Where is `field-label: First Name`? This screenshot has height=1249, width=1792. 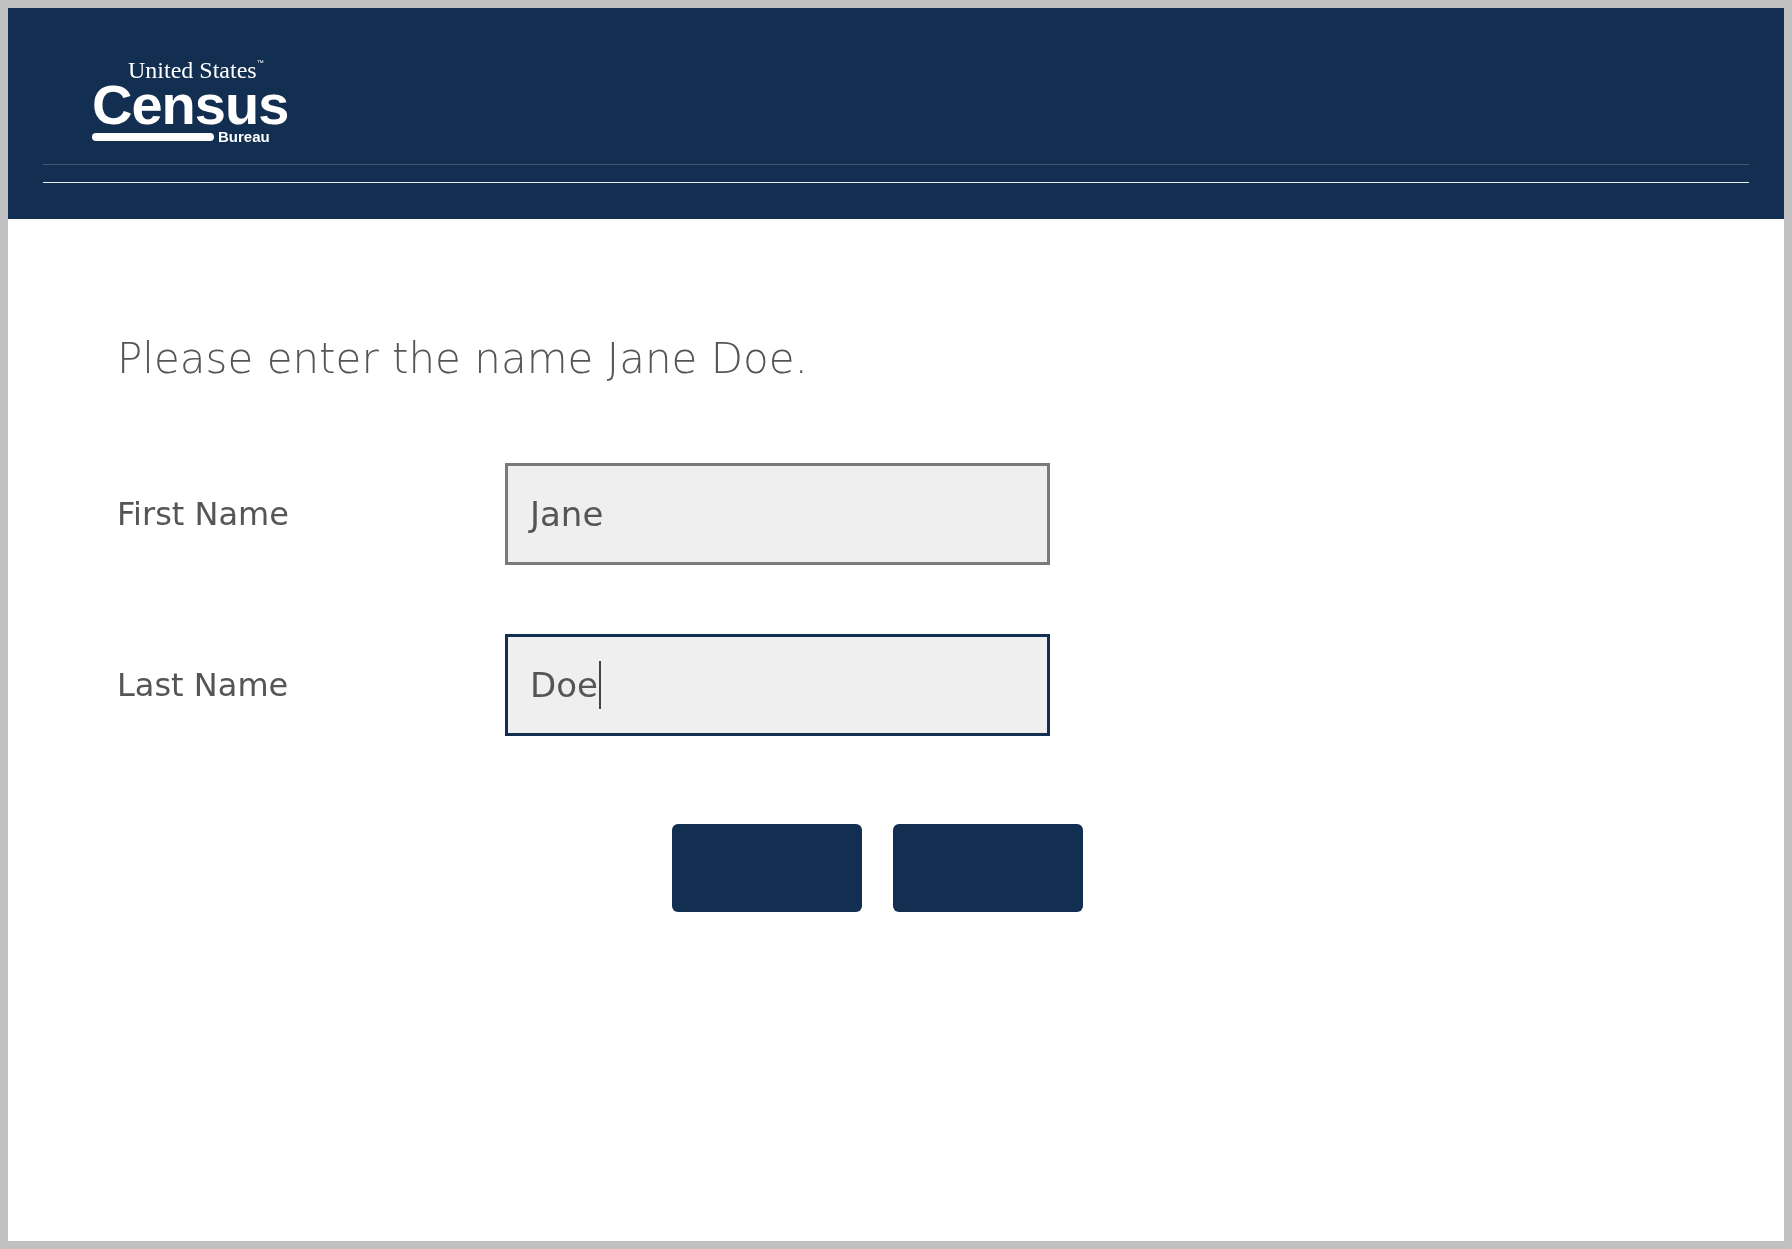 field-label: First Name is located at coordinates (203, 514).